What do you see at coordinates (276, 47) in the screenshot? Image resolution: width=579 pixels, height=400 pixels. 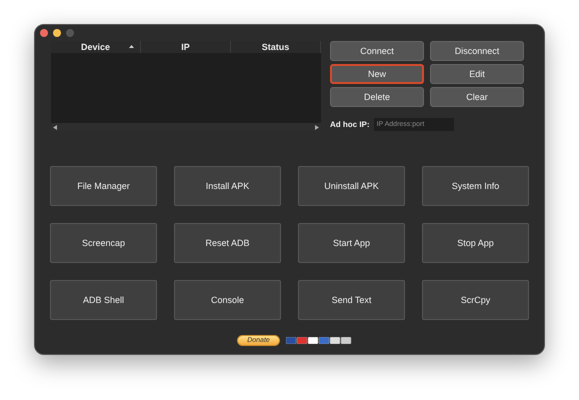 I see `column-header: Status` at bounding box center [276, 47].